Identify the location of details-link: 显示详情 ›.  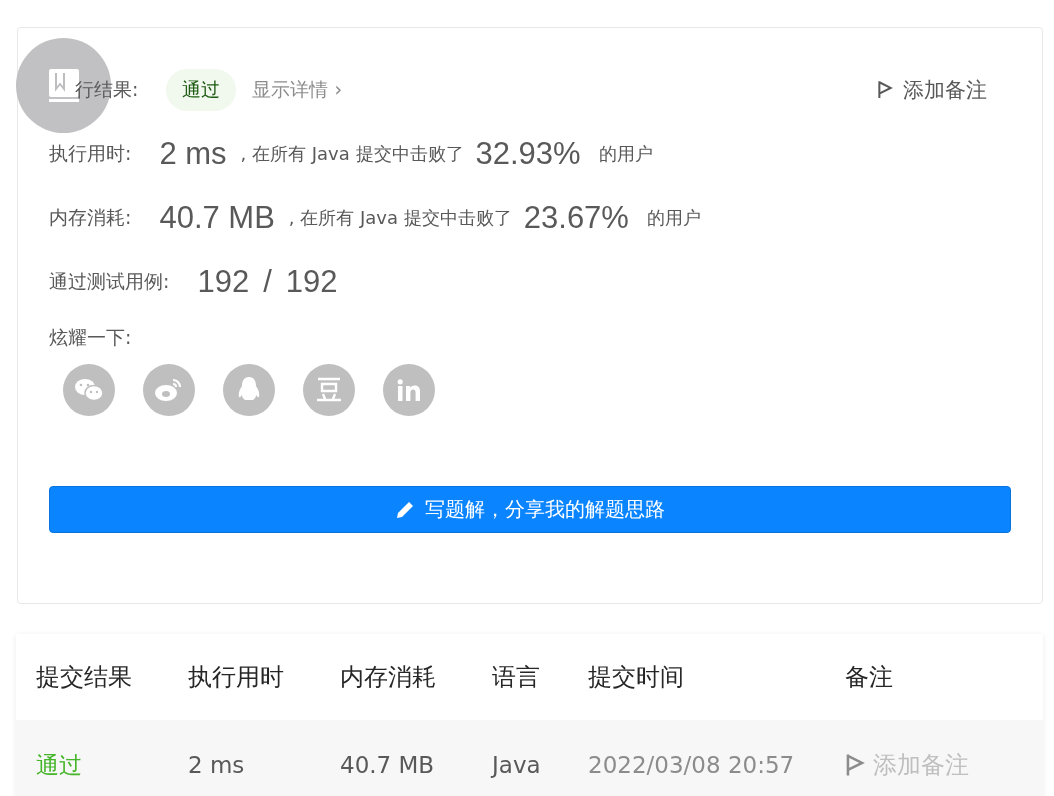
(297, 90).